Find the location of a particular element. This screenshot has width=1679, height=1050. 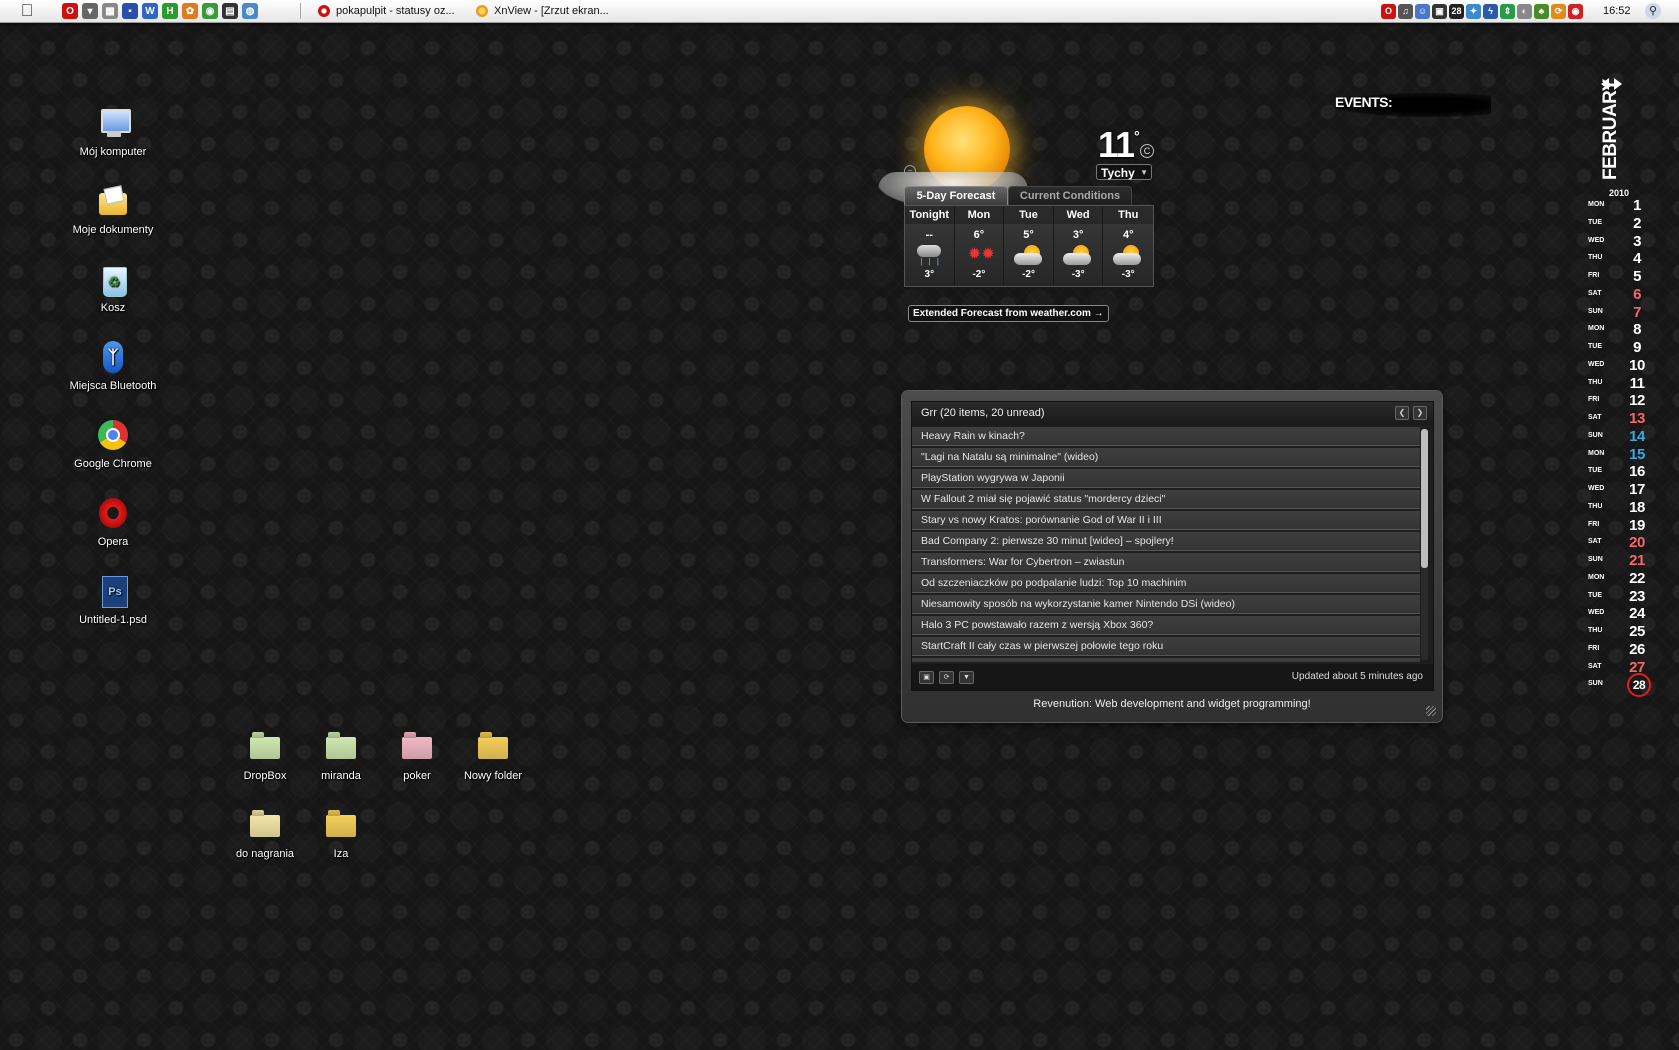

calendar-app-icon: ▦ is located at coordinates (110, 11).